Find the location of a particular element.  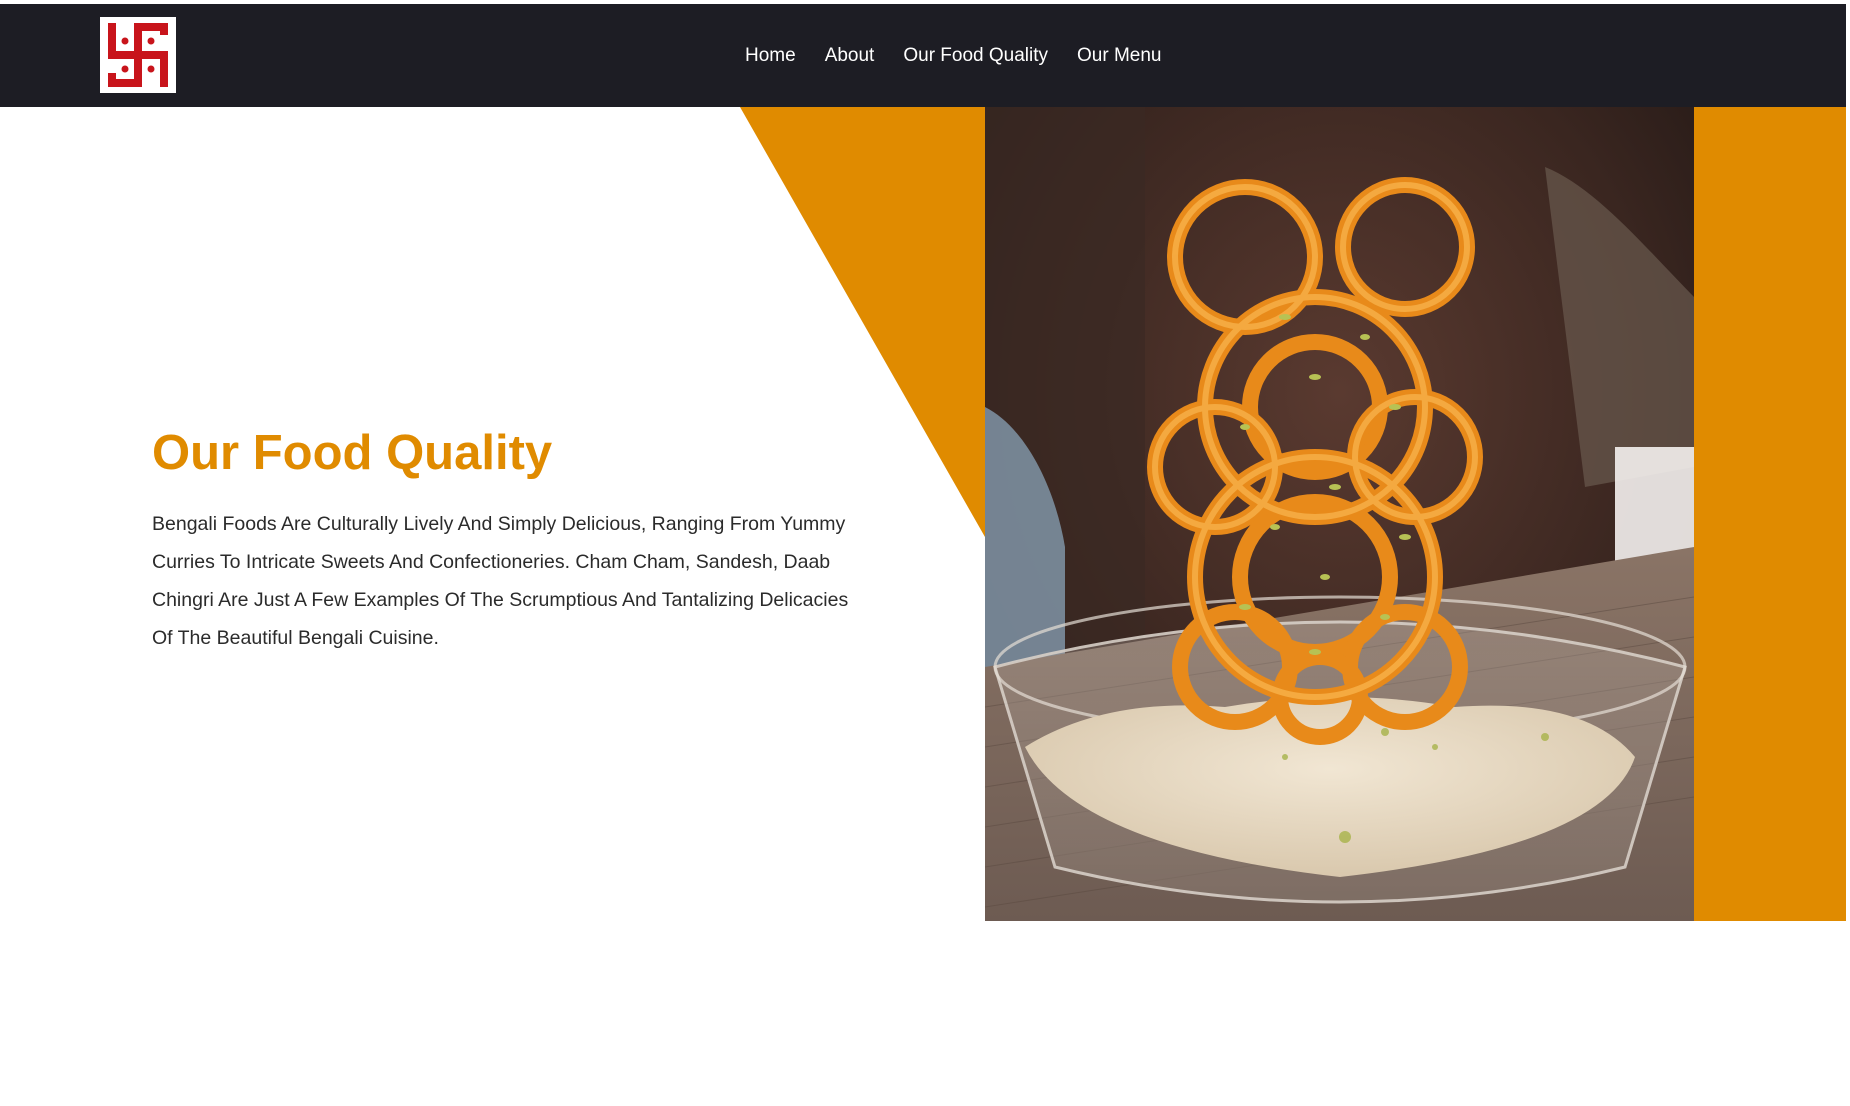

nav-about: About is located at coordinates (850, 56).